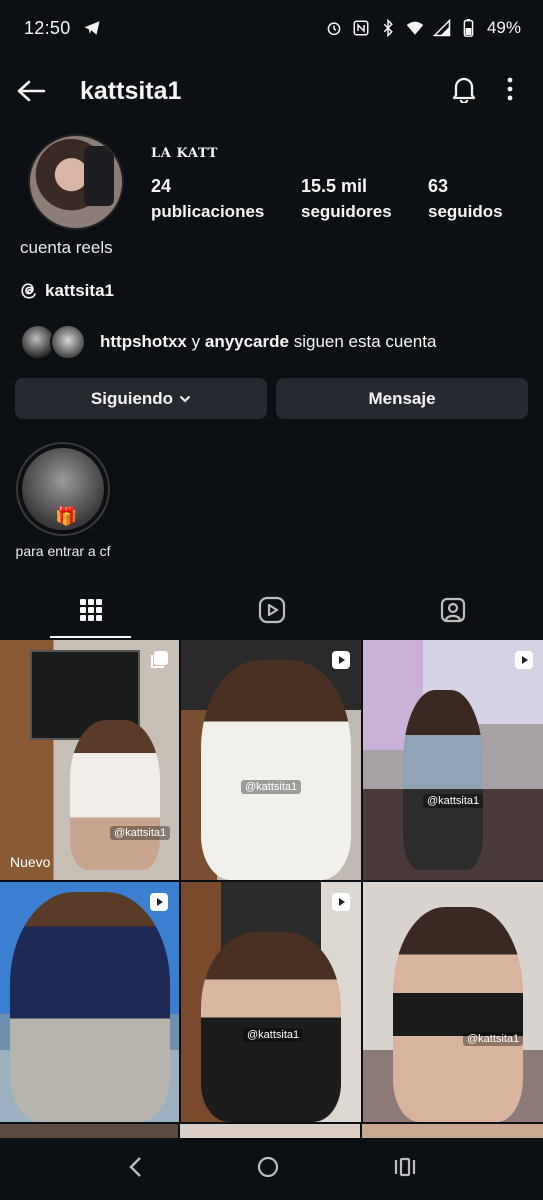 Image resolution: width=543 pixels, height=1200 pixels. I want to click on wifi-icon, so click(415, 28).